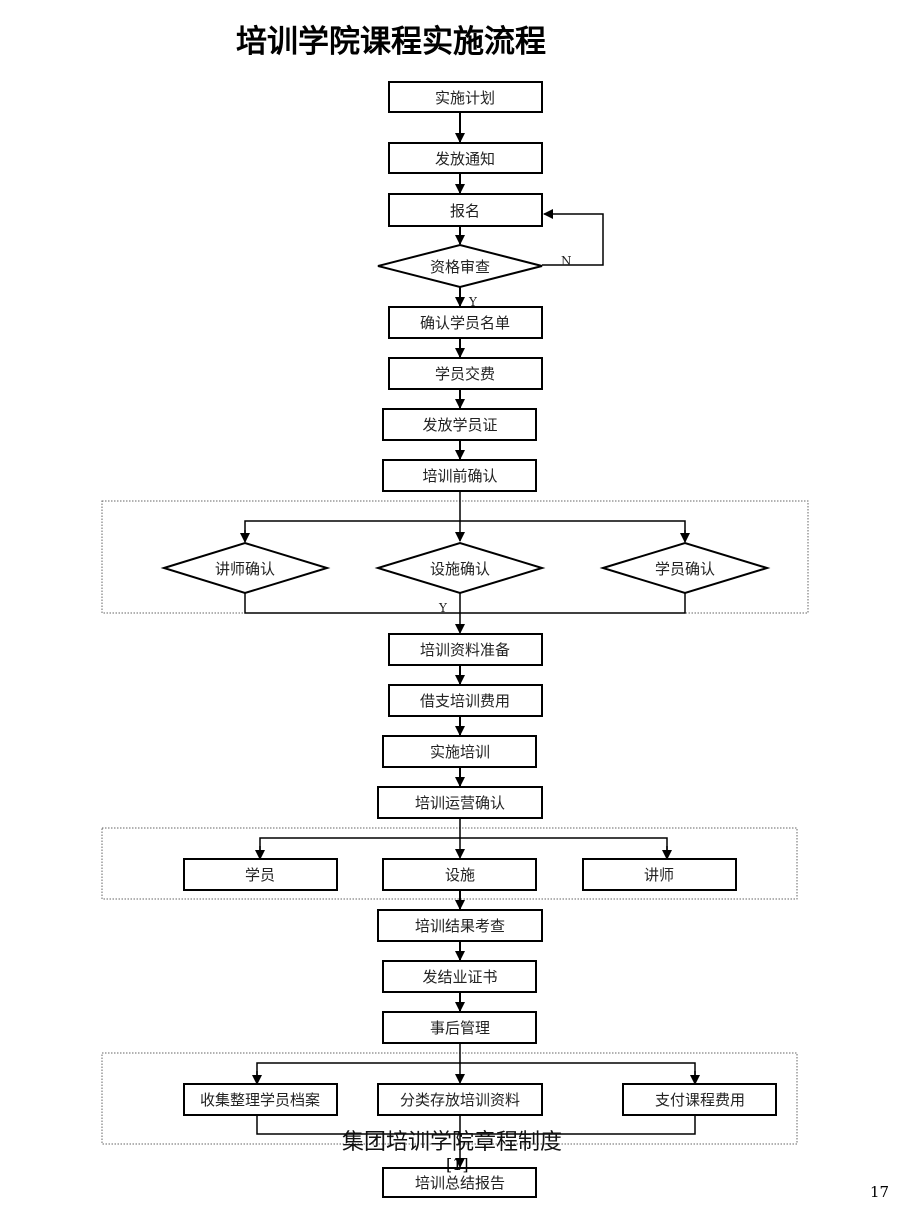 The height and width of the screenshot is (1227, 920). I want to click on node-conduct-label: 实施培训, so click(460, 752).